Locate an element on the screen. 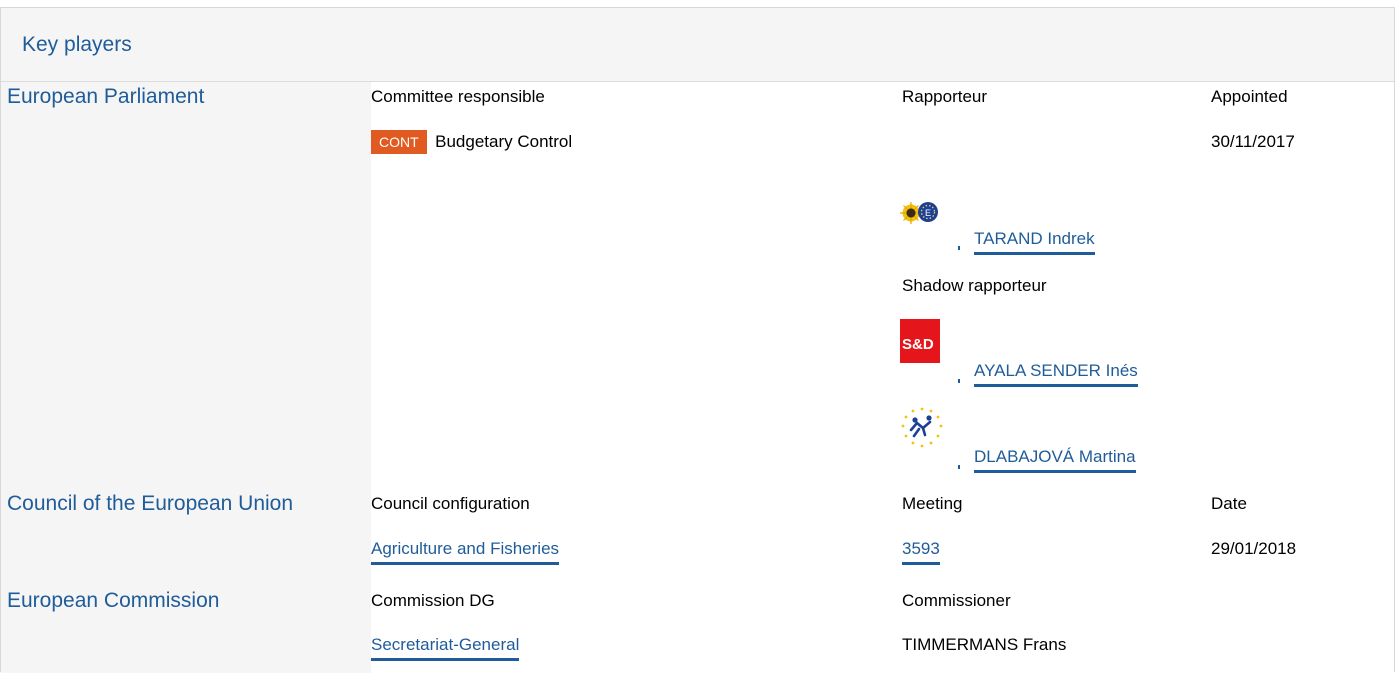  commissioner-heading: Commissioner is located at coordinates (956, 600).